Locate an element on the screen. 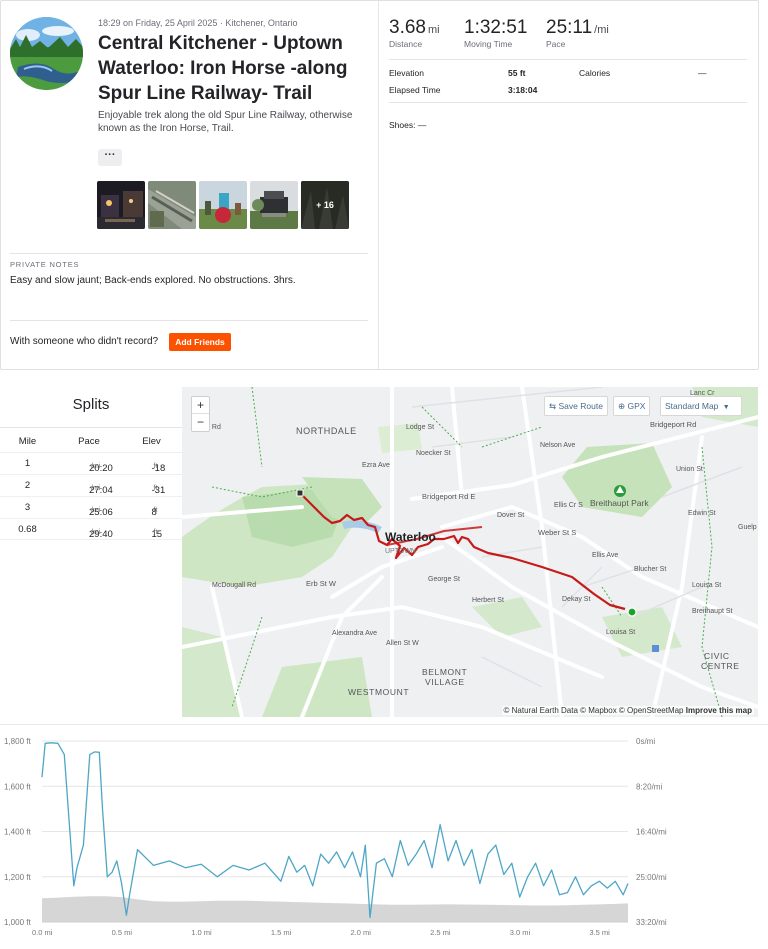 This screenshot has height=949, width=768. chevron-down-icon: ▼ is located at coordinates (726, 407).